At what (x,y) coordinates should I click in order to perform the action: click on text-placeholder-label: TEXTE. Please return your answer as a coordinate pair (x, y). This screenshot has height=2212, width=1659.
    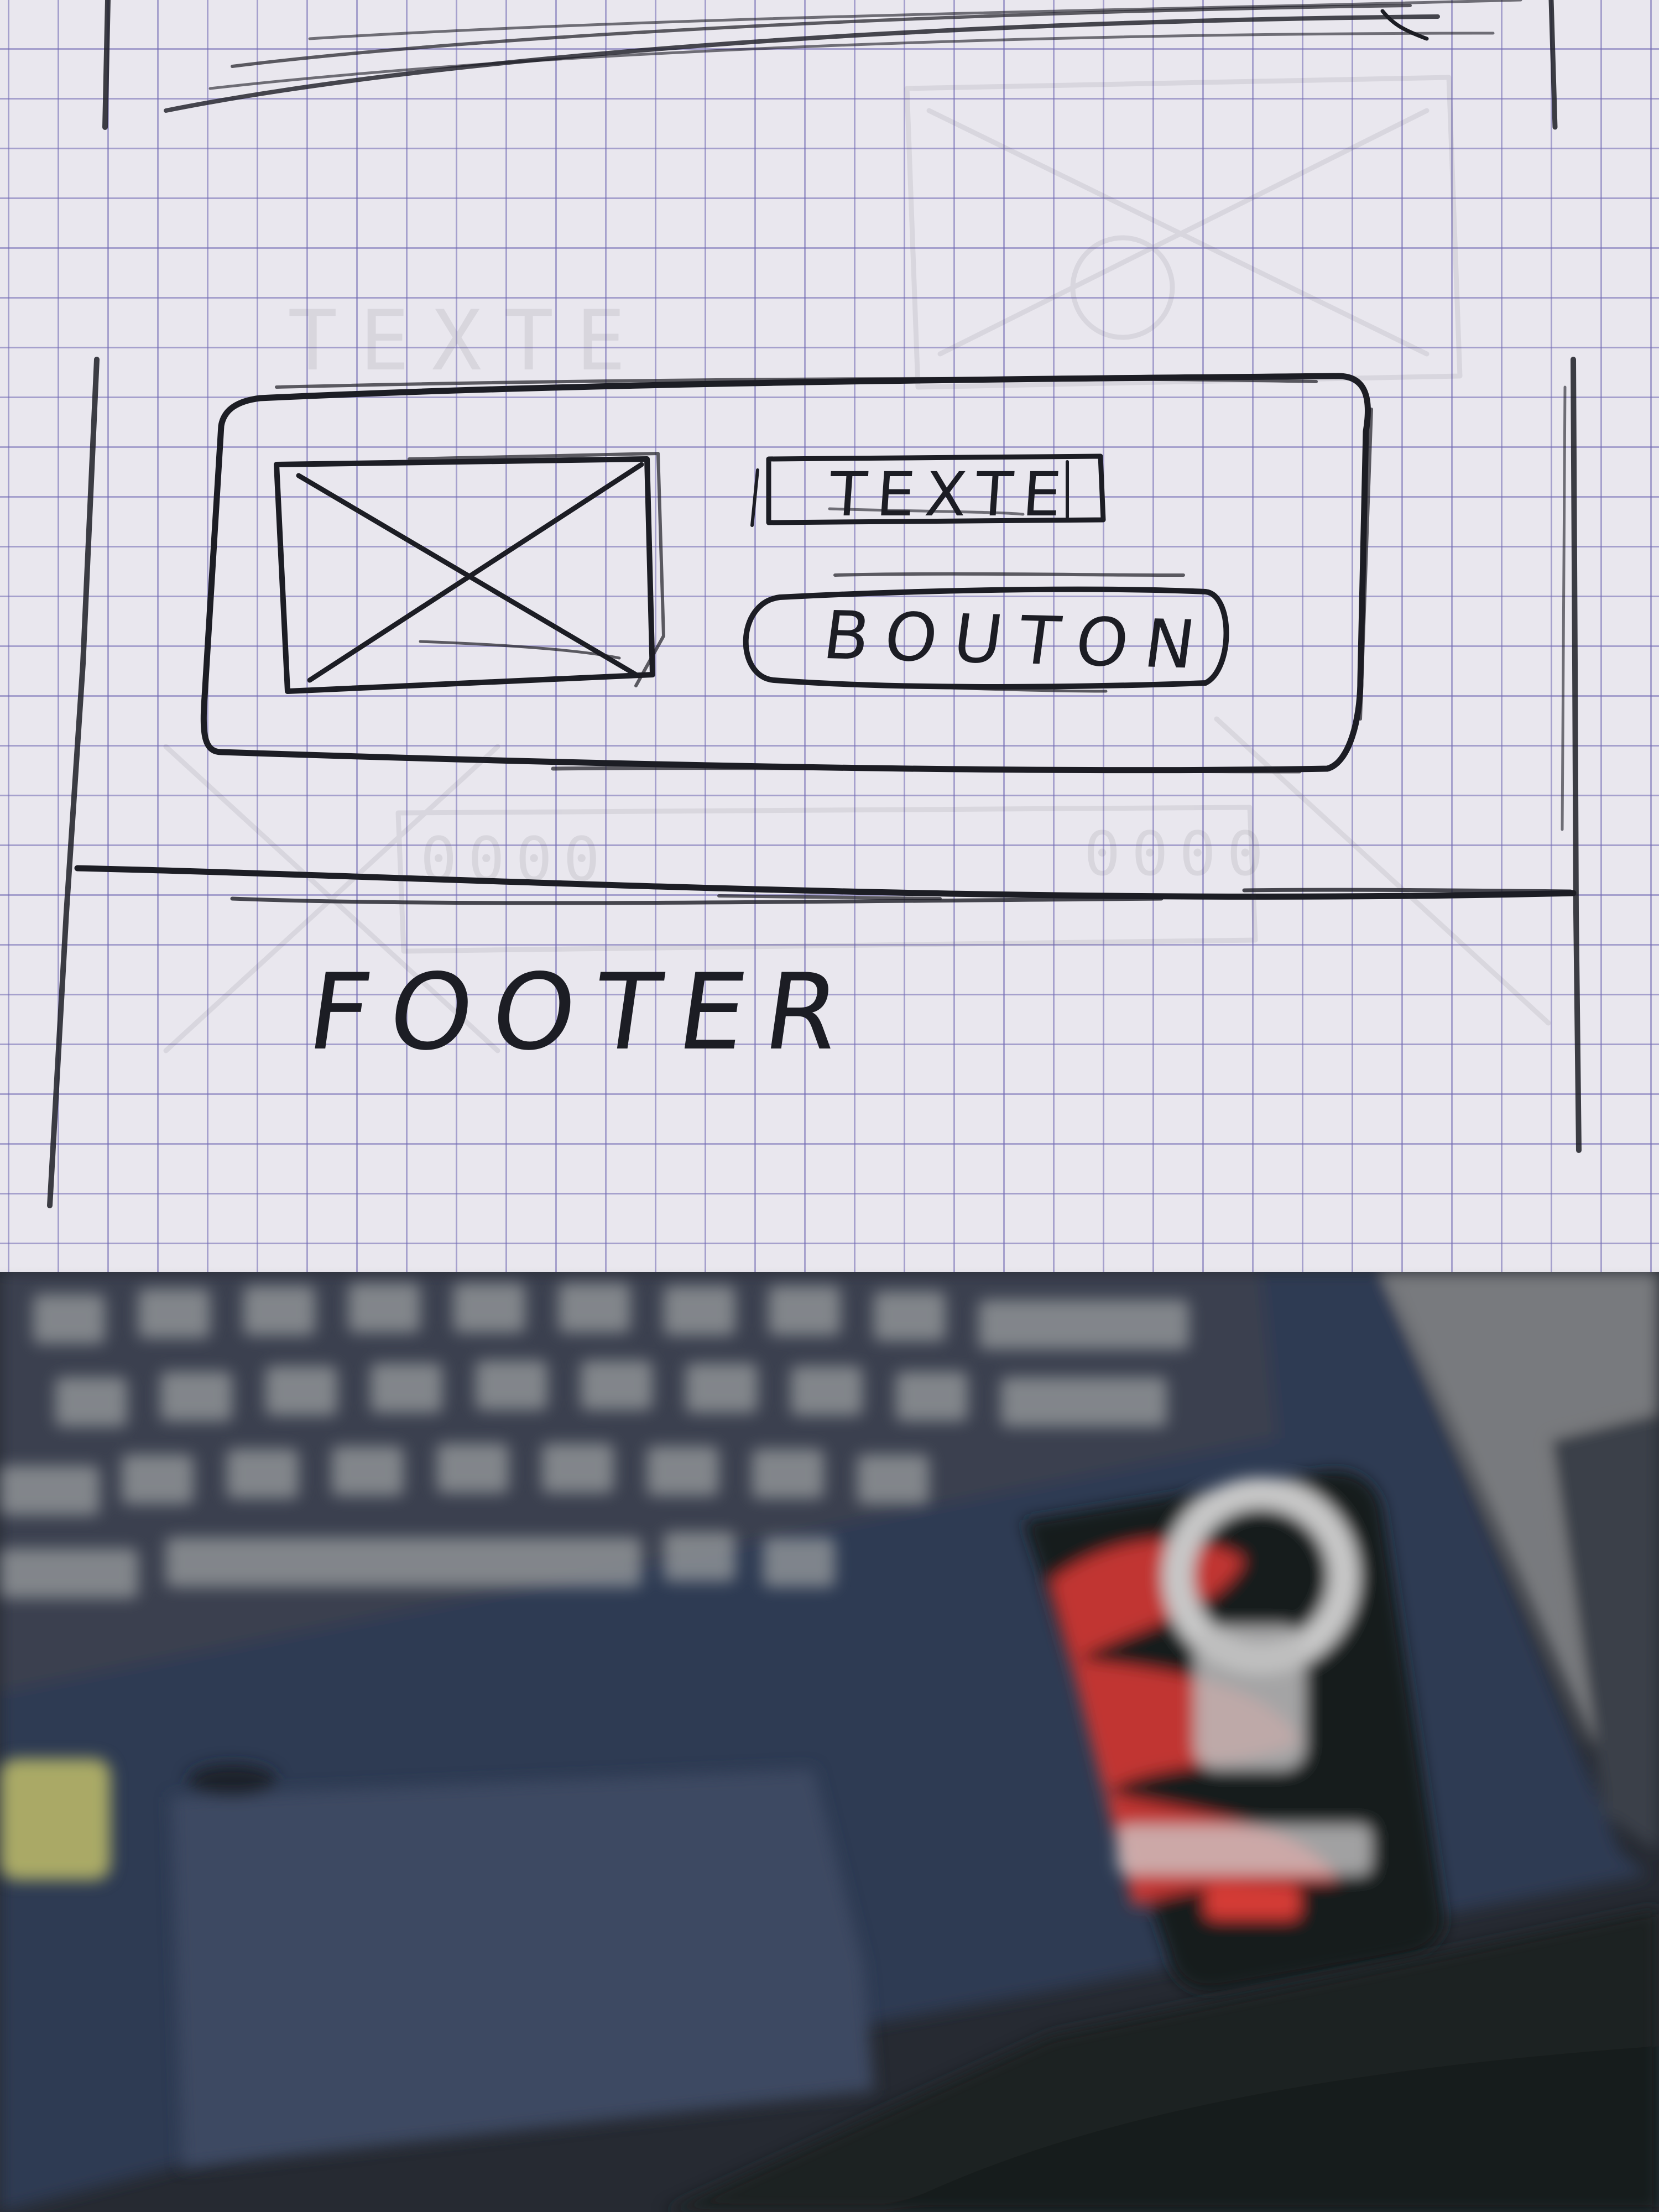
    Looking at the image, I should click on (951, 495).